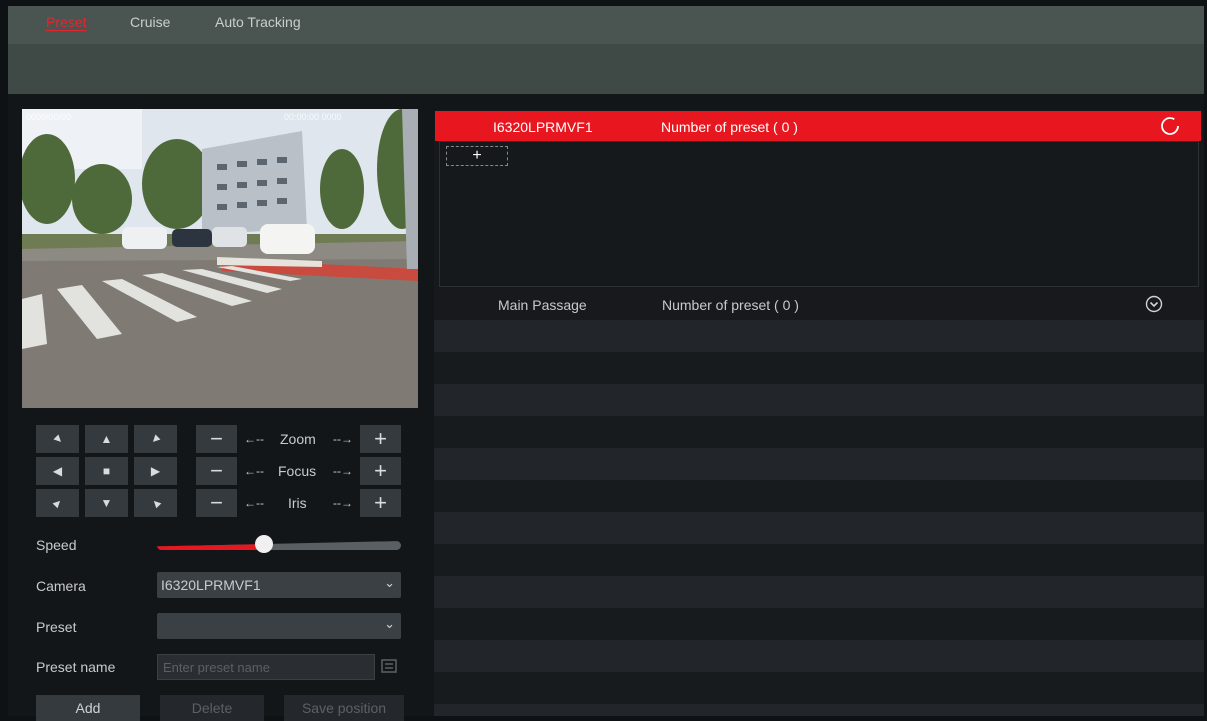  What do you see at coordinates (297, 471) in the screenshot?
I see `focus-label: Focus` at bounding box center [297, 471].